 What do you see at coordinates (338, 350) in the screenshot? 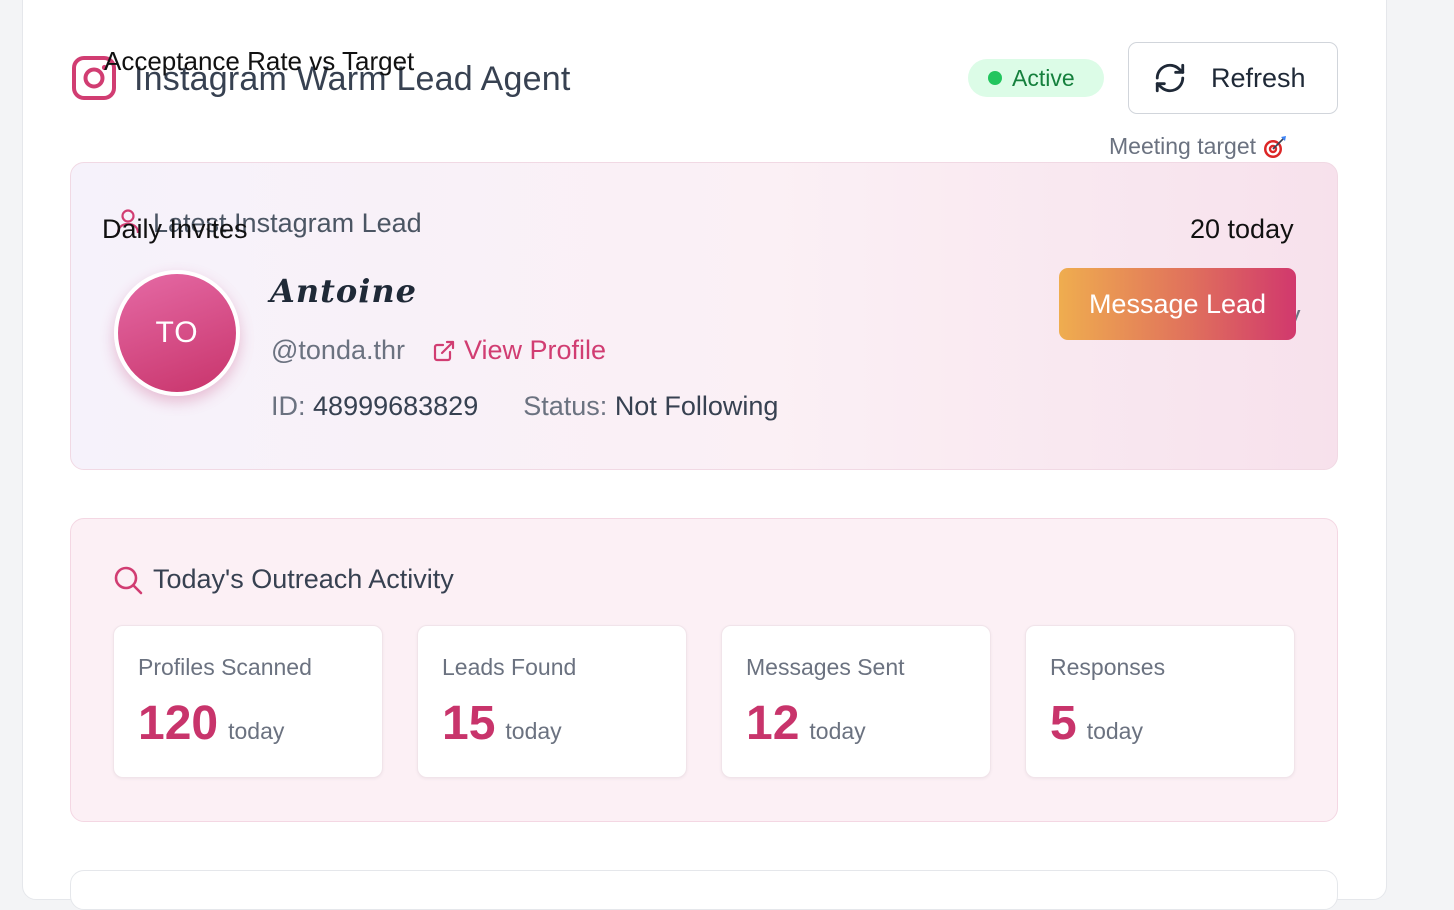
I see `lead-handle: @tonda.thr` at bounding box center [338, 350].